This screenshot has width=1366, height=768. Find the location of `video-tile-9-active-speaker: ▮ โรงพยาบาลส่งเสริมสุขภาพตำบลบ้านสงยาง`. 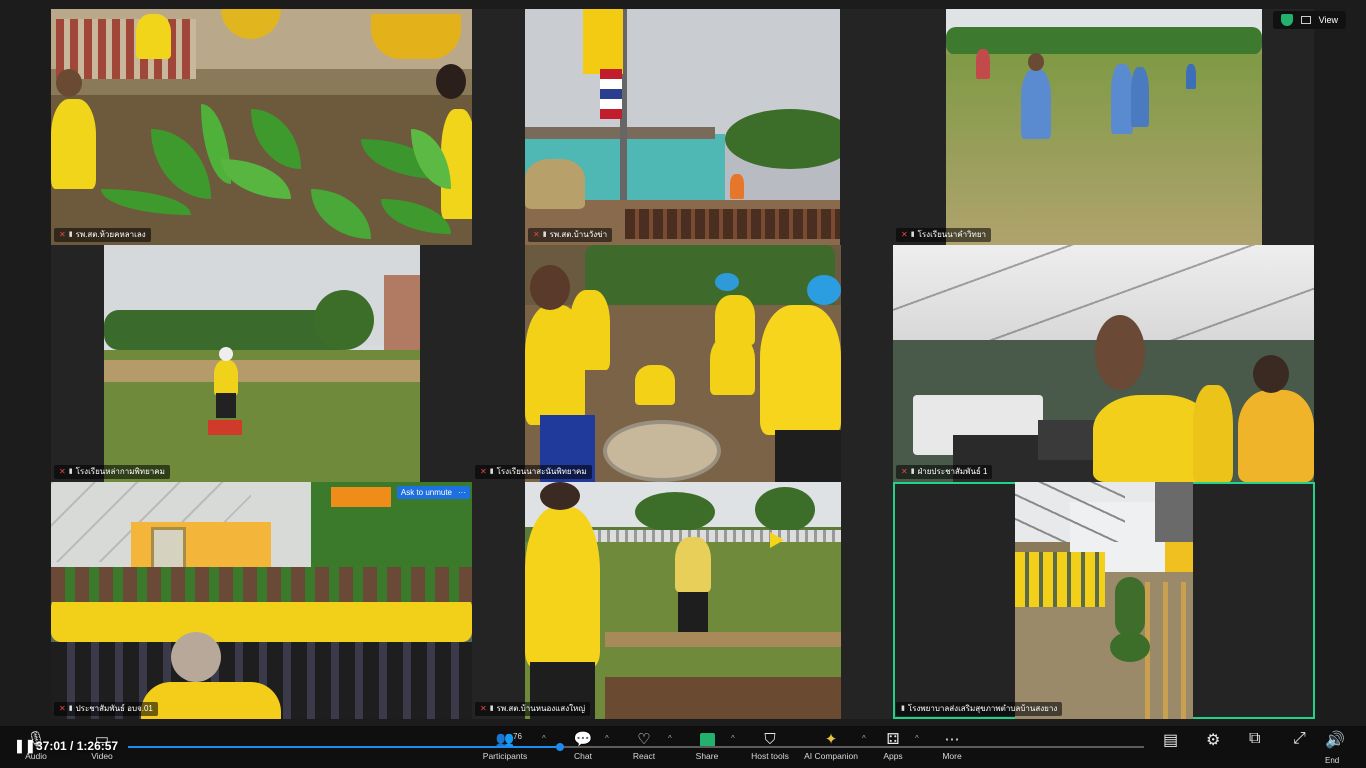

video-tile-9-active-speaker: ▮ โรงพยาบาลส่งเสริมสุขภาพตำบลบ้านสงยาง is located at coordinates (1104, 600).